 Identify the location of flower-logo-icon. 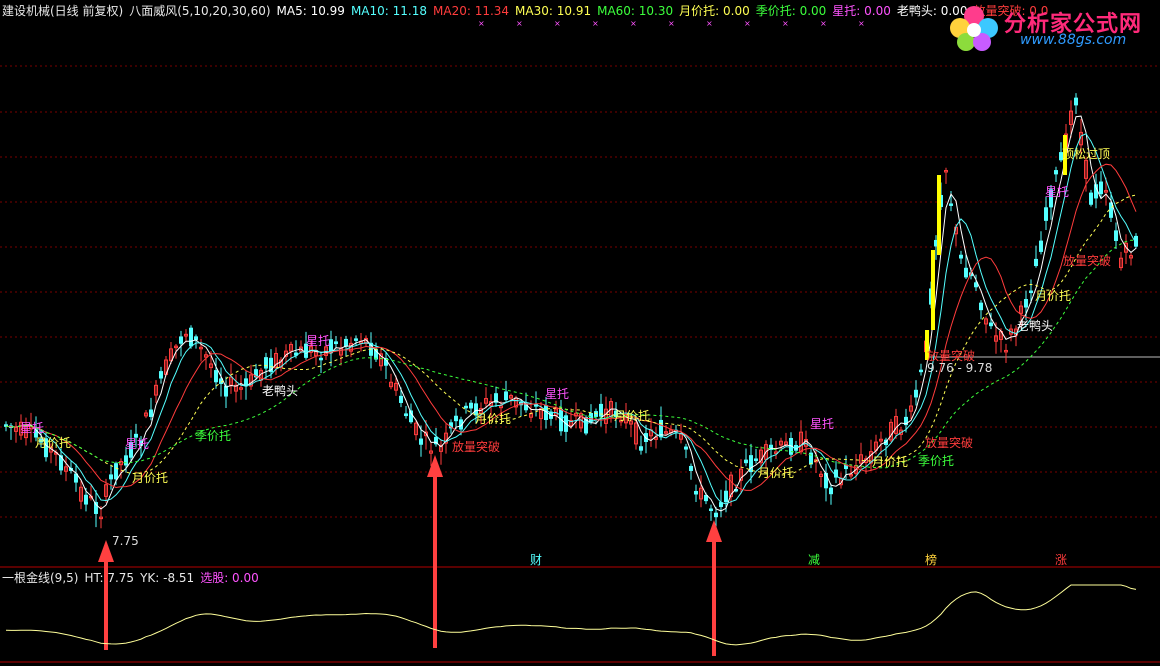
(974, 28).